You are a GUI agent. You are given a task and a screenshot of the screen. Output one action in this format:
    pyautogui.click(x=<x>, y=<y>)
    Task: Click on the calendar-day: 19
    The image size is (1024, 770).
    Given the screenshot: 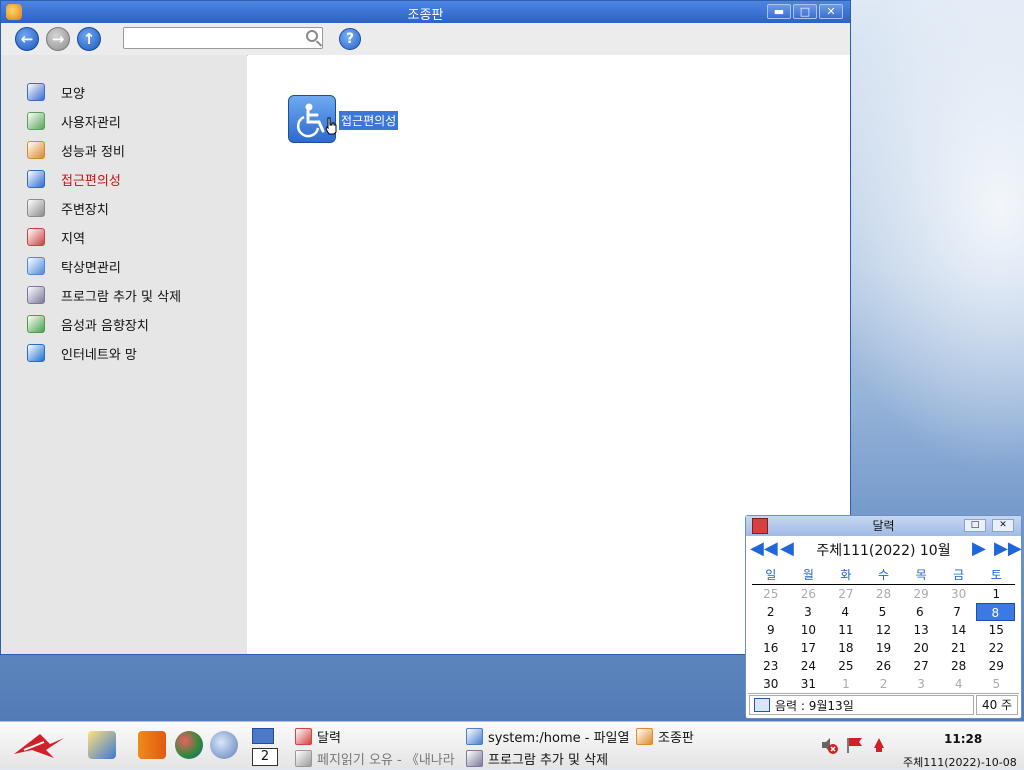 What is the action you would take?
    pyautogui.click(x=884, y=648)
    